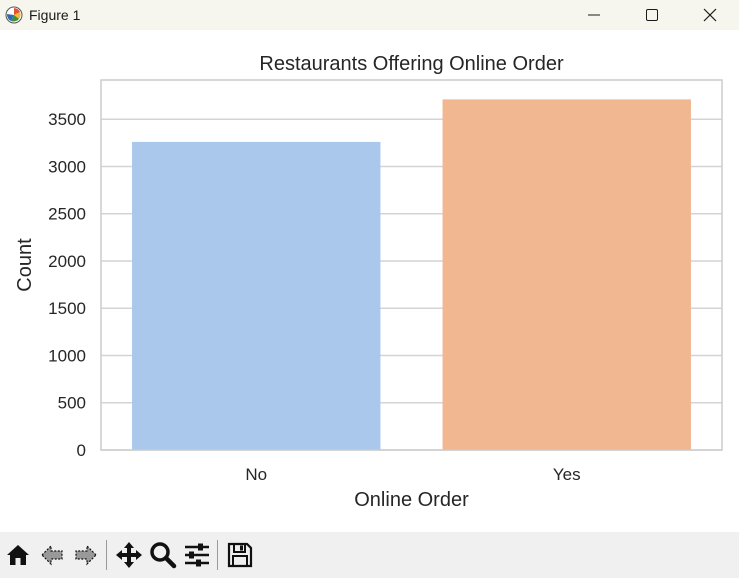 This screenshot has height=578, width=739. I want to click on configure-subplots-button, so click(197, 555).